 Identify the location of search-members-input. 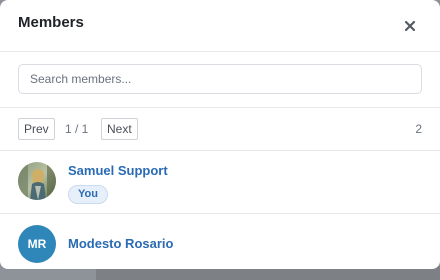
(220, 79).